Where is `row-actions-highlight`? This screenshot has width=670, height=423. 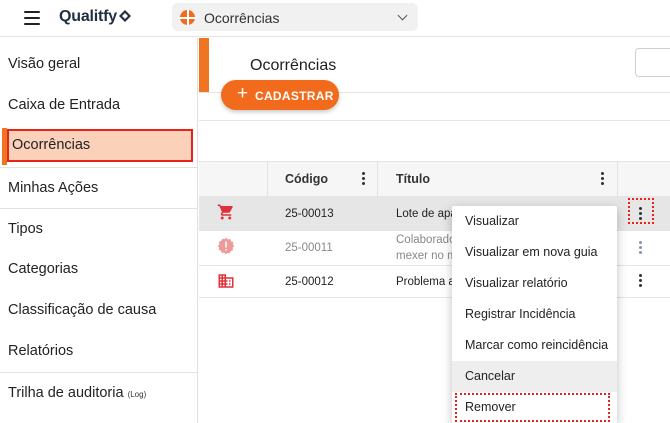
row-actions-highlight is located at coordinates (641, 211).